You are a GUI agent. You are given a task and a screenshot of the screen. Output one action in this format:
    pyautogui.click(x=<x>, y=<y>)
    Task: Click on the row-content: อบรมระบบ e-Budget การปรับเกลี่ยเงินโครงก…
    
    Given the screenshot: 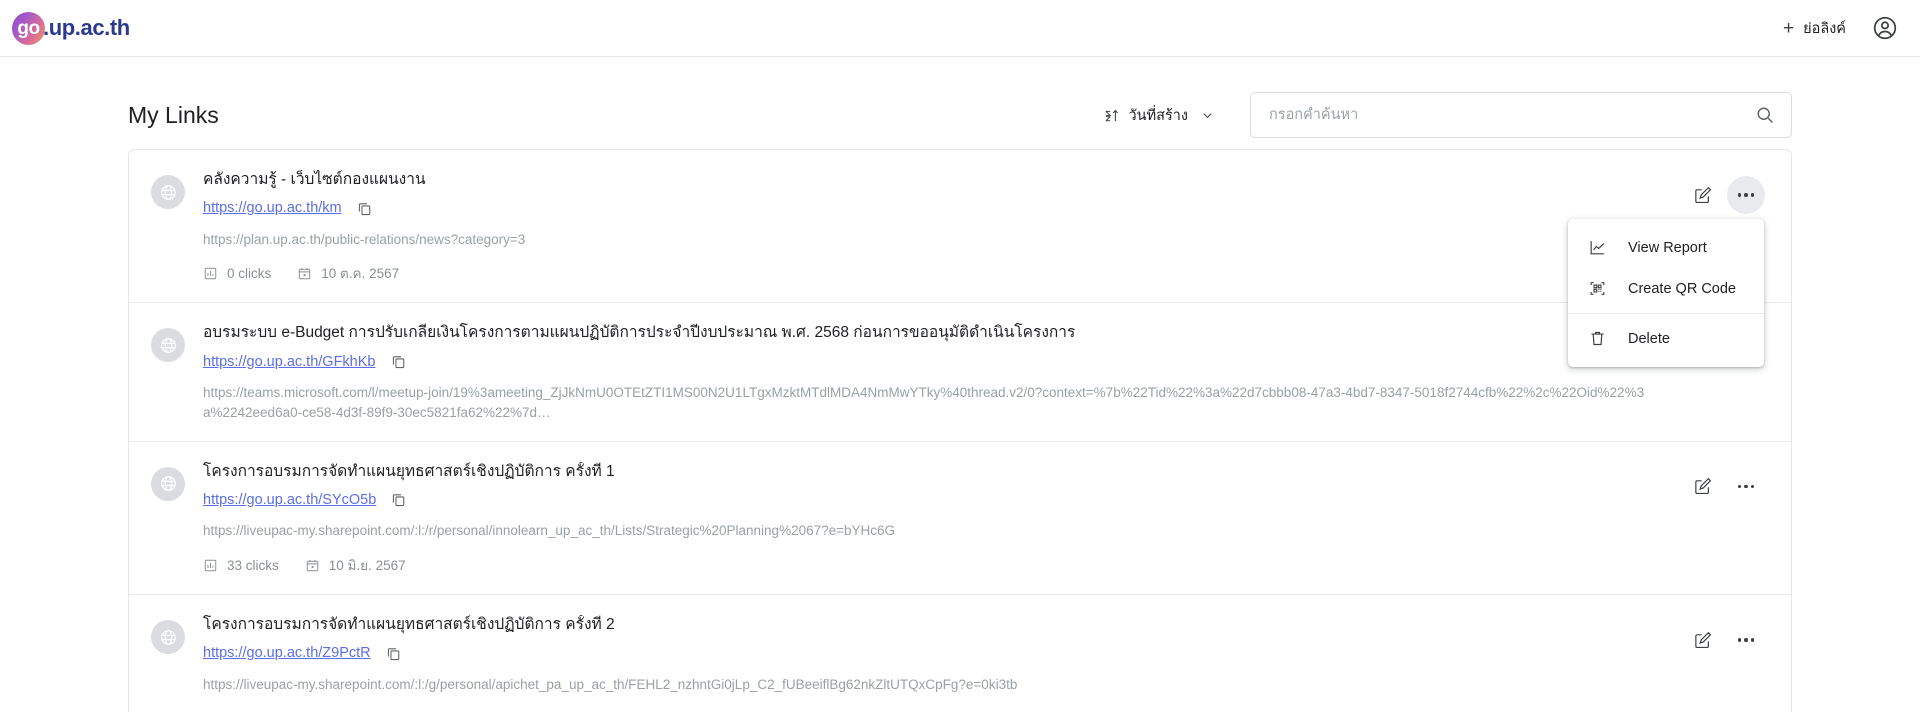 What is the action you would take?
    pyautogui.click(x=934, y=372)
    